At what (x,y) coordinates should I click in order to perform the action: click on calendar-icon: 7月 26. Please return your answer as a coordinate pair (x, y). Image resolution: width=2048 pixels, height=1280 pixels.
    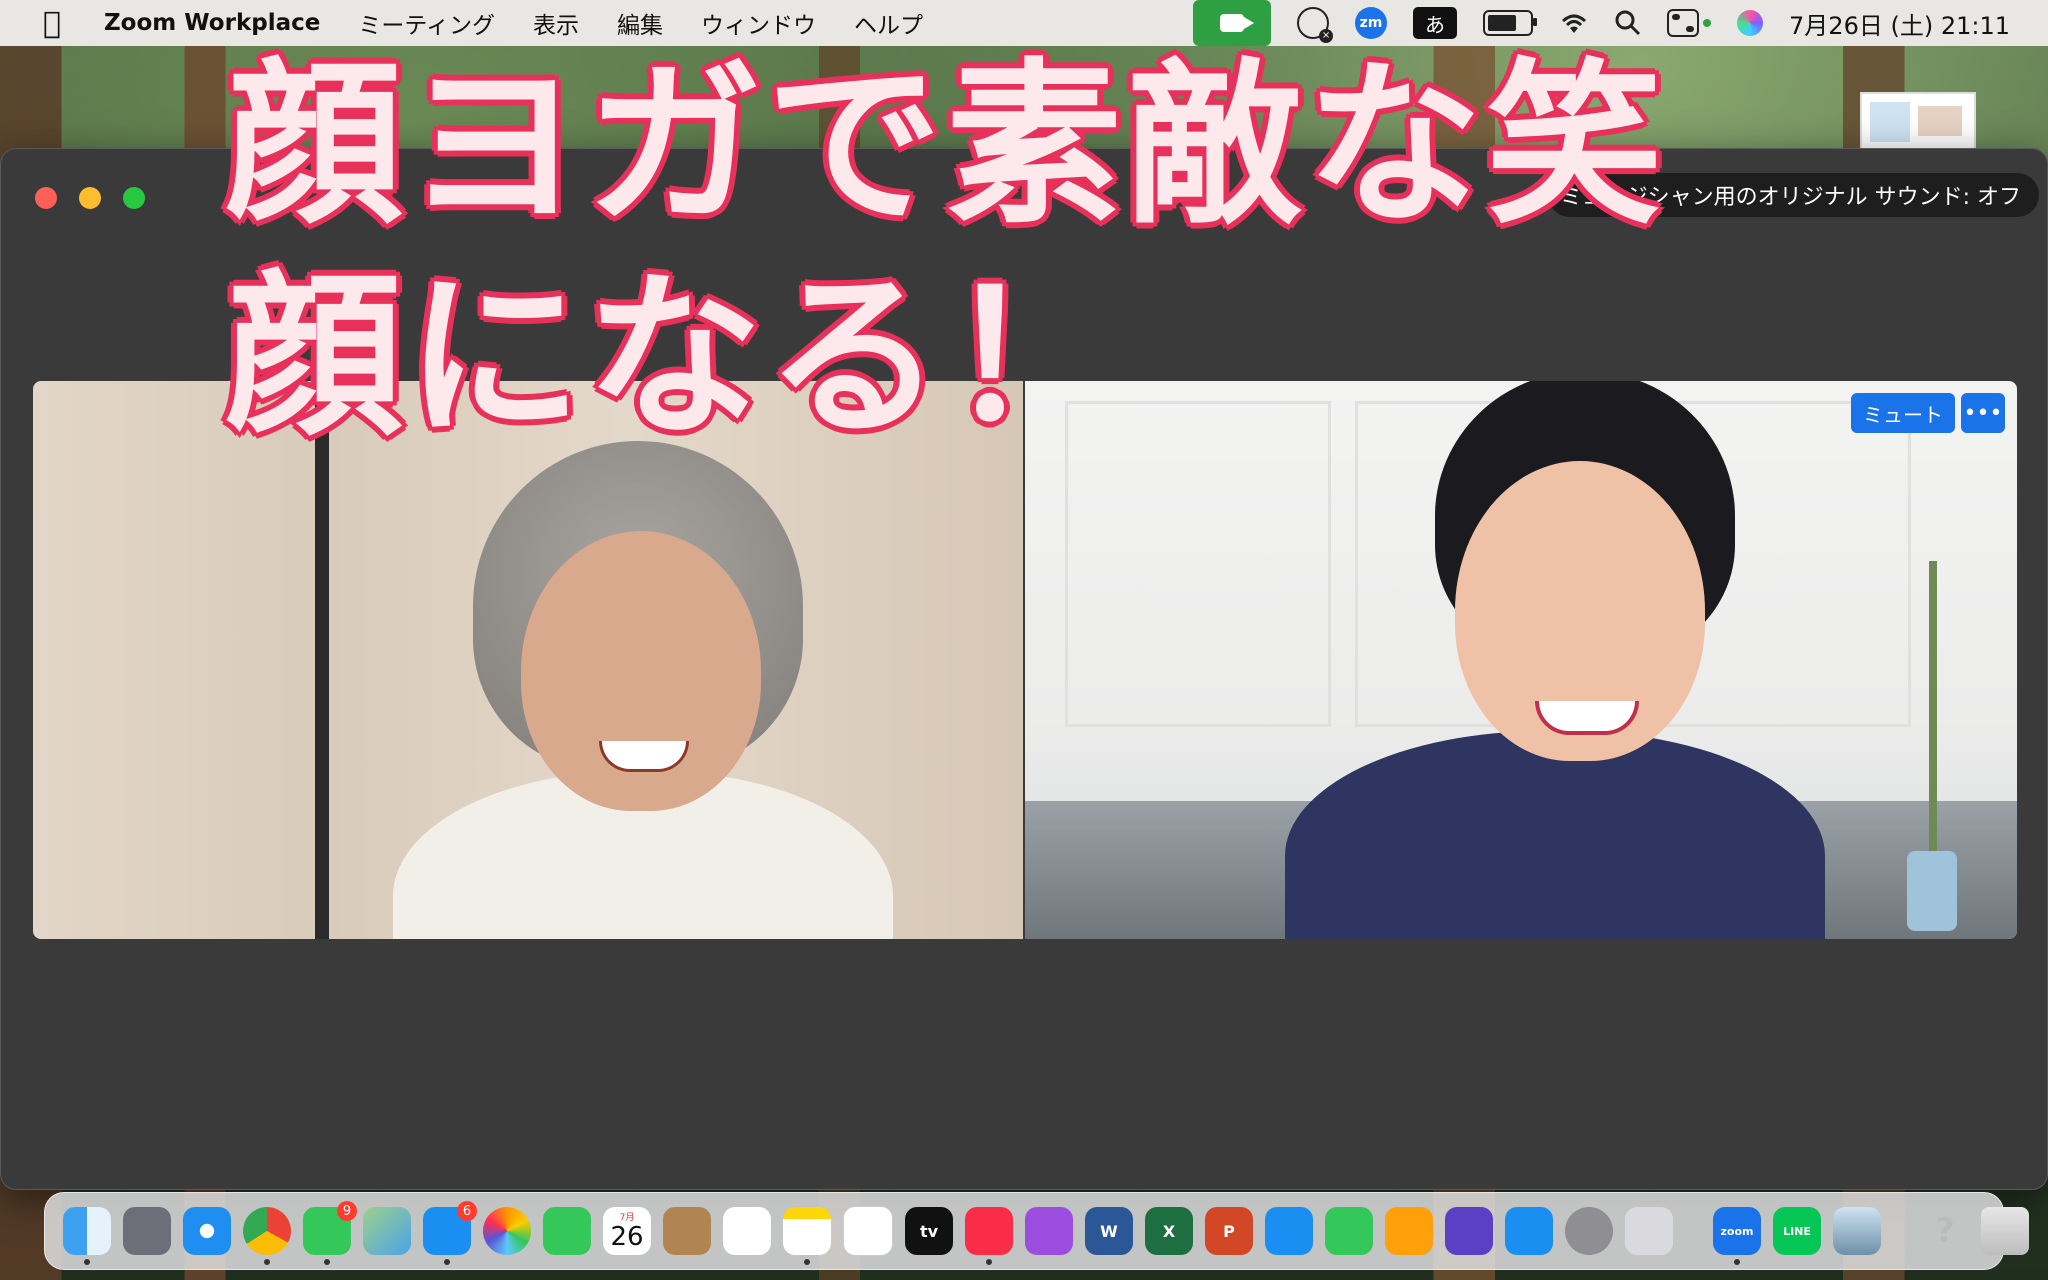
    Looking at the image, I should click on (627, 1231).